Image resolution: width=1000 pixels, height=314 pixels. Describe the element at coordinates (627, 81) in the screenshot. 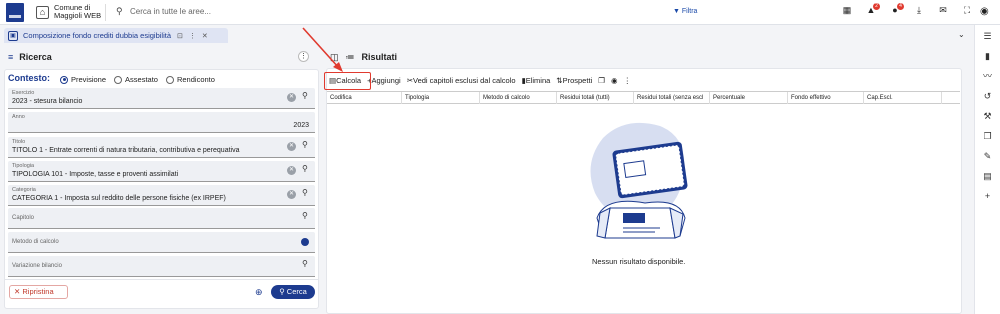

I see `more-icon: ⋮` at that location.